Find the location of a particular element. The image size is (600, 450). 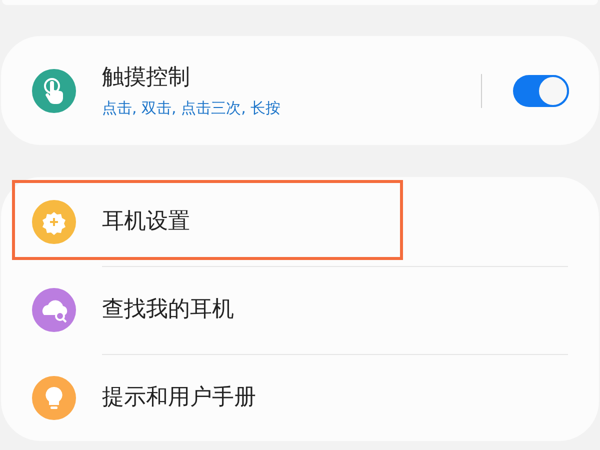

gear-icon is located at coordinates (54, 222).